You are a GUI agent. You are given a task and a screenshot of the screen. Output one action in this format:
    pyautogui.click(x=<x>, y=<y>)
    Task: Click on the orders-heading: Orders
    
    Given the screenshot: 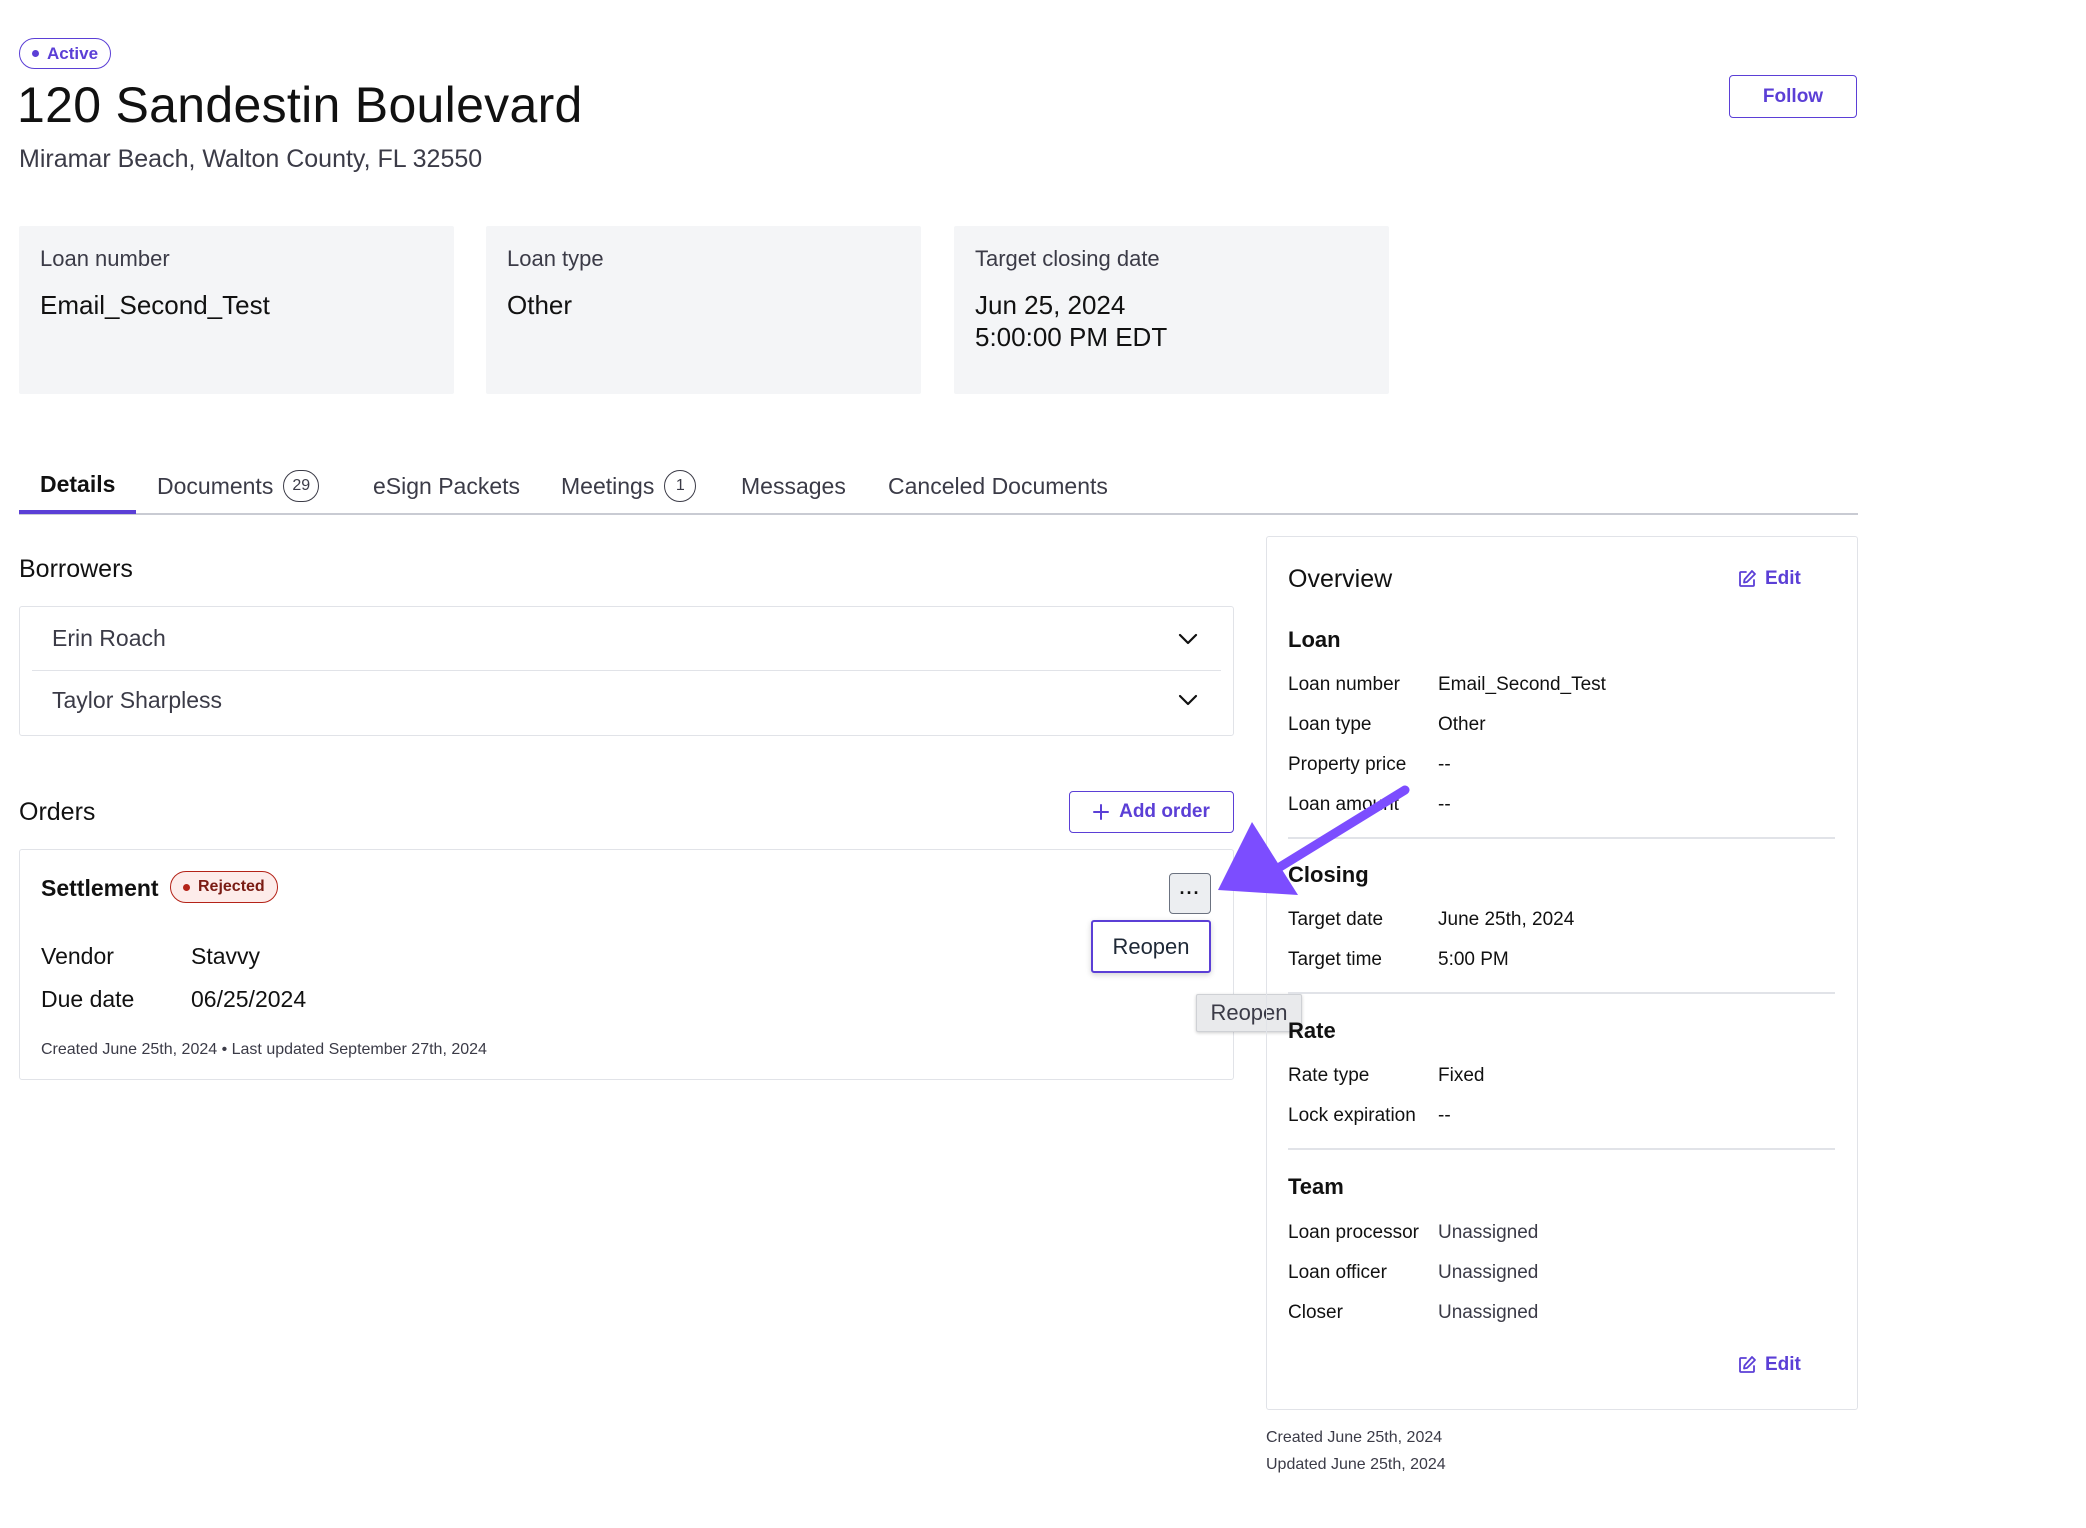 What is the action you would take?
    pyautogui.click(x=57, y=812)
    